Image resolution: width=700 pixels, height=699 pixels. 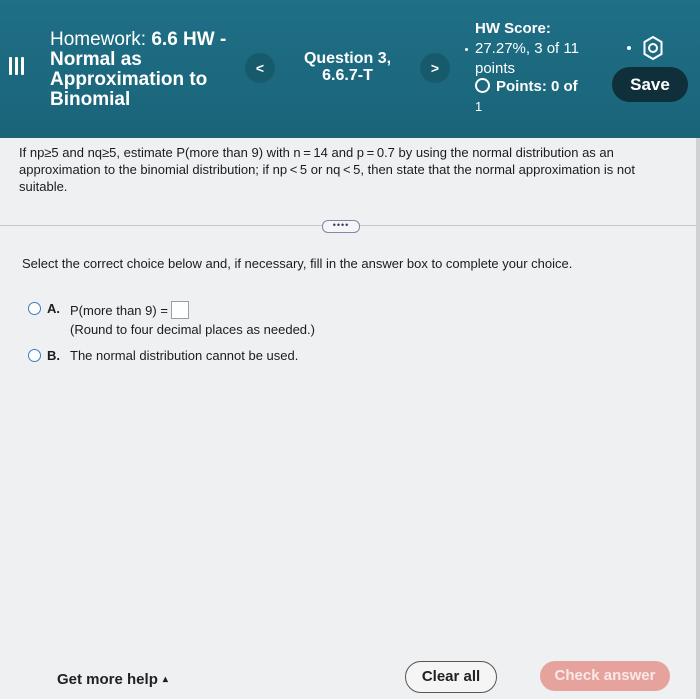 What do you see at coordinates (653, 48) in the screenshot?
I see `gear-icon` at bounding box center [653, 48].